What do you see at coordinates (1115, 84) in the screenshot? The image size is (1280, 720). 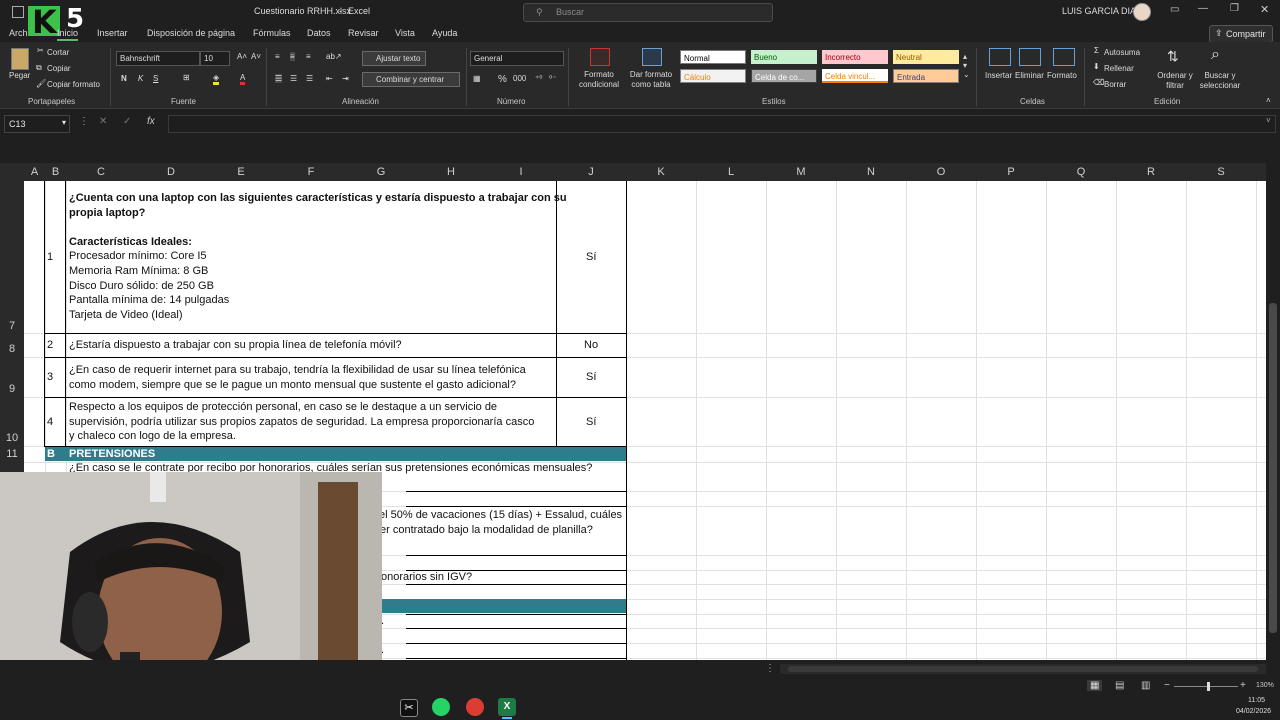 I see `clear-button: Borrar` at bounding box center [1115, 84].